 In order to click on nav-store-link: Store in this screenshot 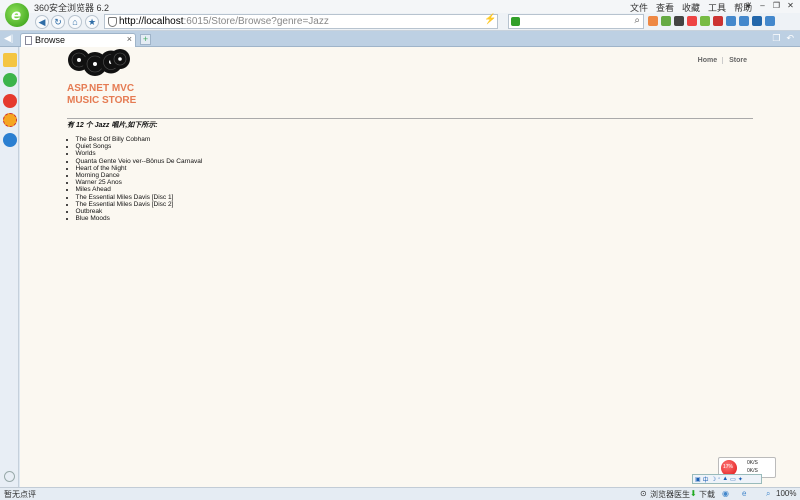, I will do `click(737, 60)`.